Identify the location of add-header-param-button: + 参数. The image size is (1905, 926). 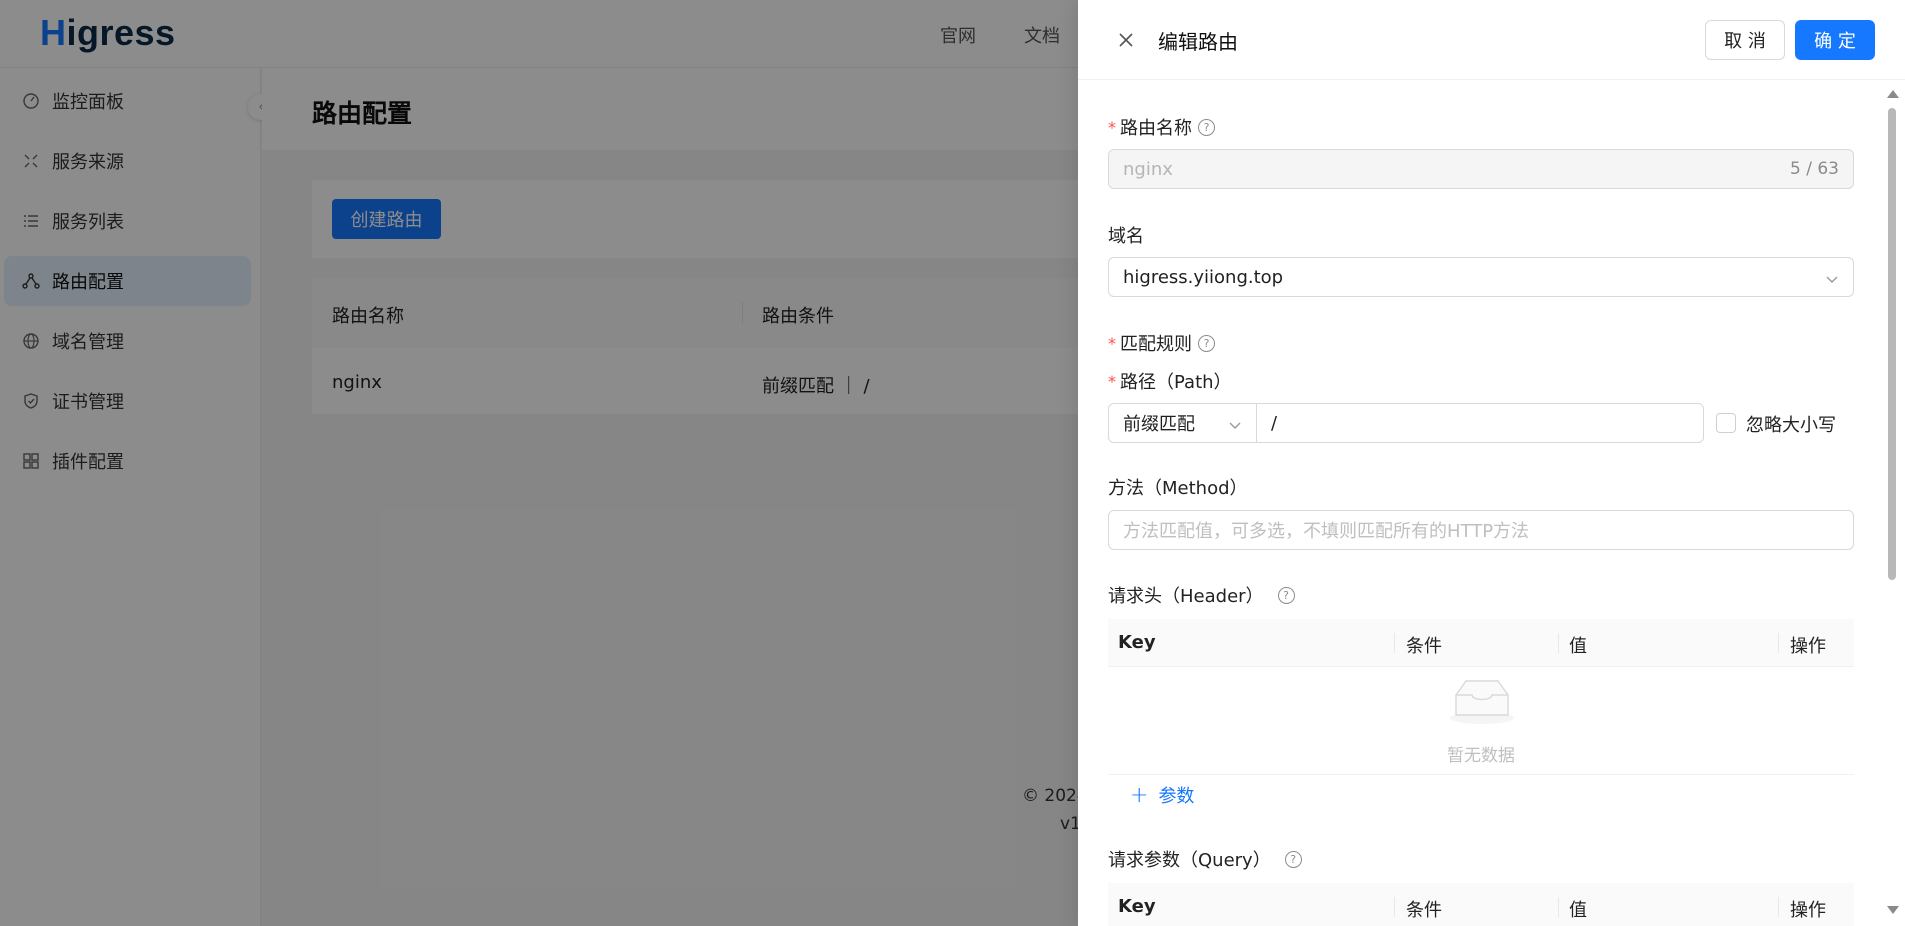
(1162, 795).